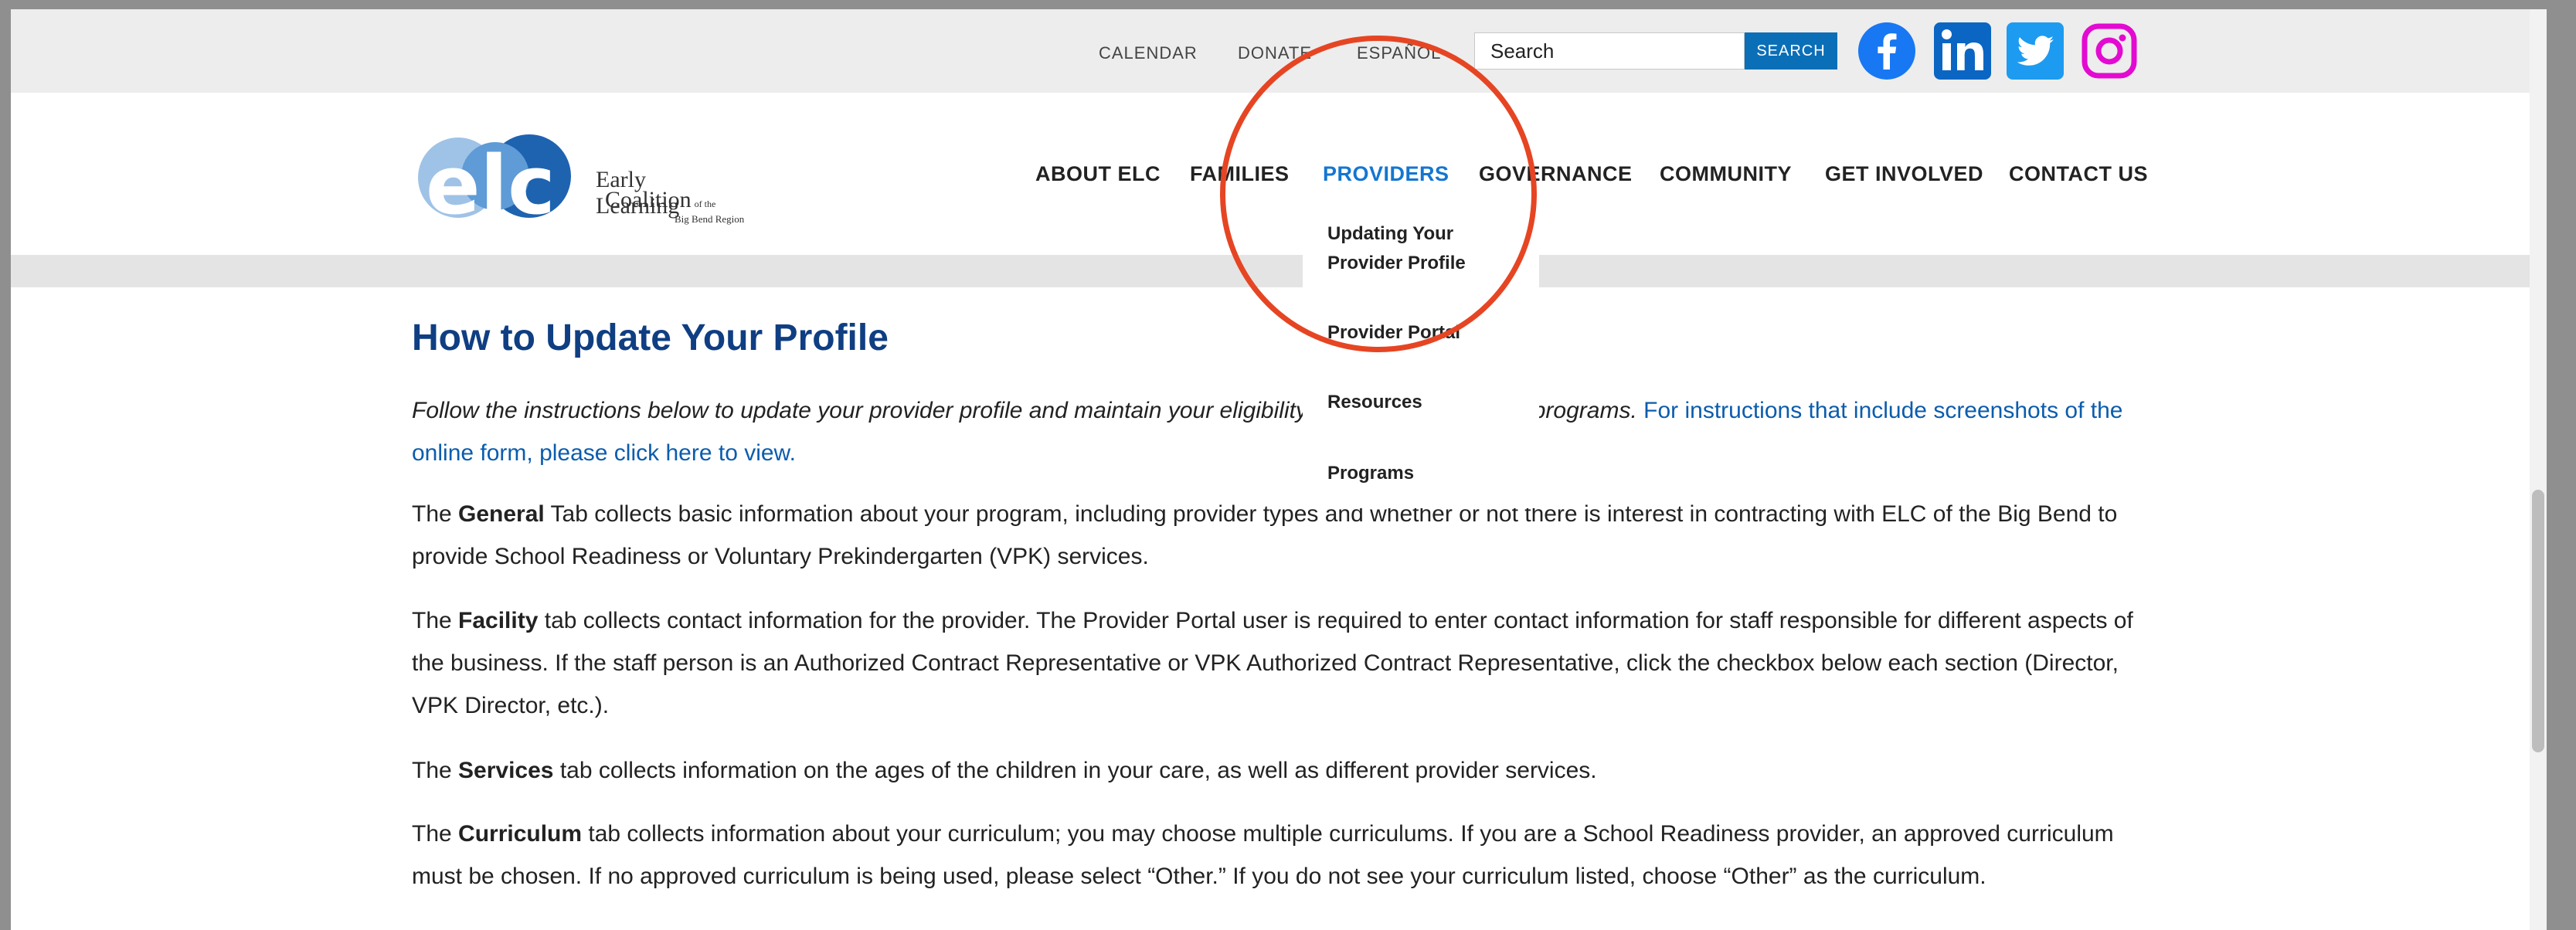  What do you see at coordinates (491, 178) in the screenshot?
I see `elc-logo-letters: elc` at bounding box center [491, 178].